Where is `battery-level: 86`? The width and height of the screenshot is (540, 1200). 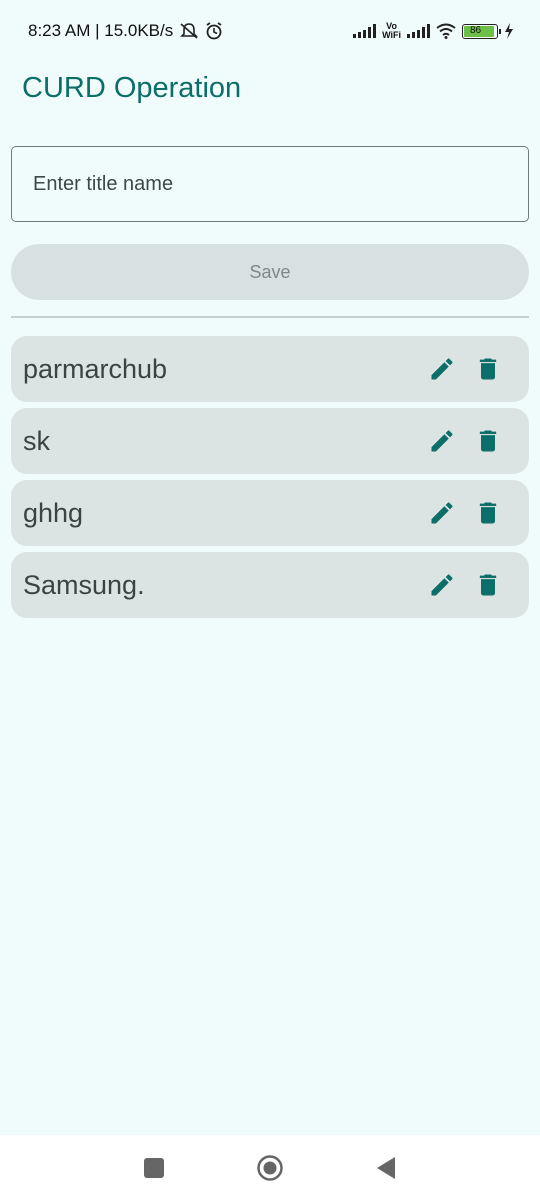
battery-level: 86 is located at coordinates (479, 31).